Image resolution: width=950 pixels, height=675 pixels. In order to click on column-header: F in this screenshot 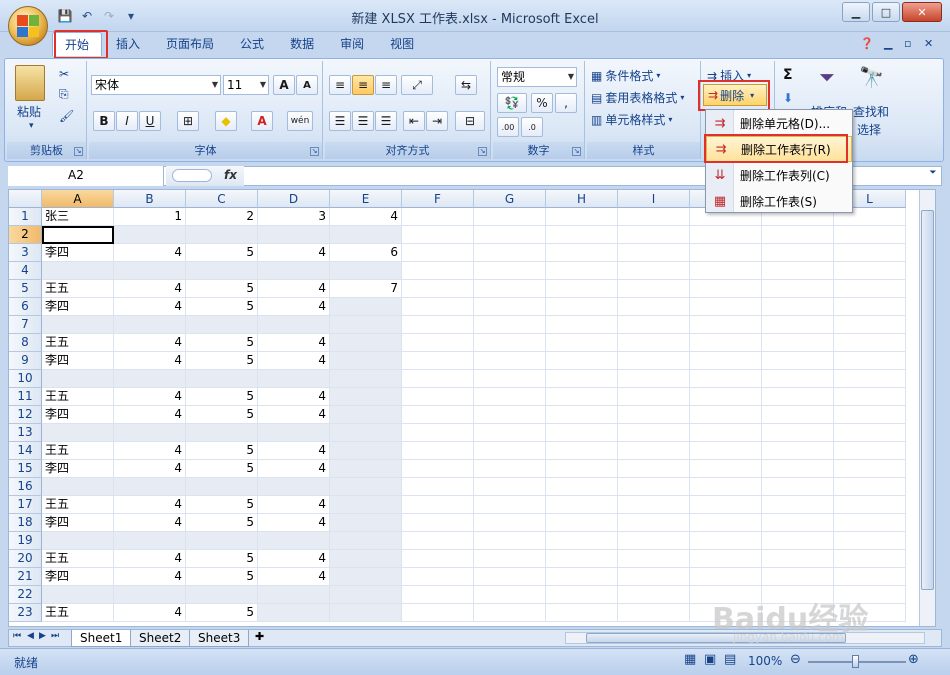, I will do `click(438, 199)`.